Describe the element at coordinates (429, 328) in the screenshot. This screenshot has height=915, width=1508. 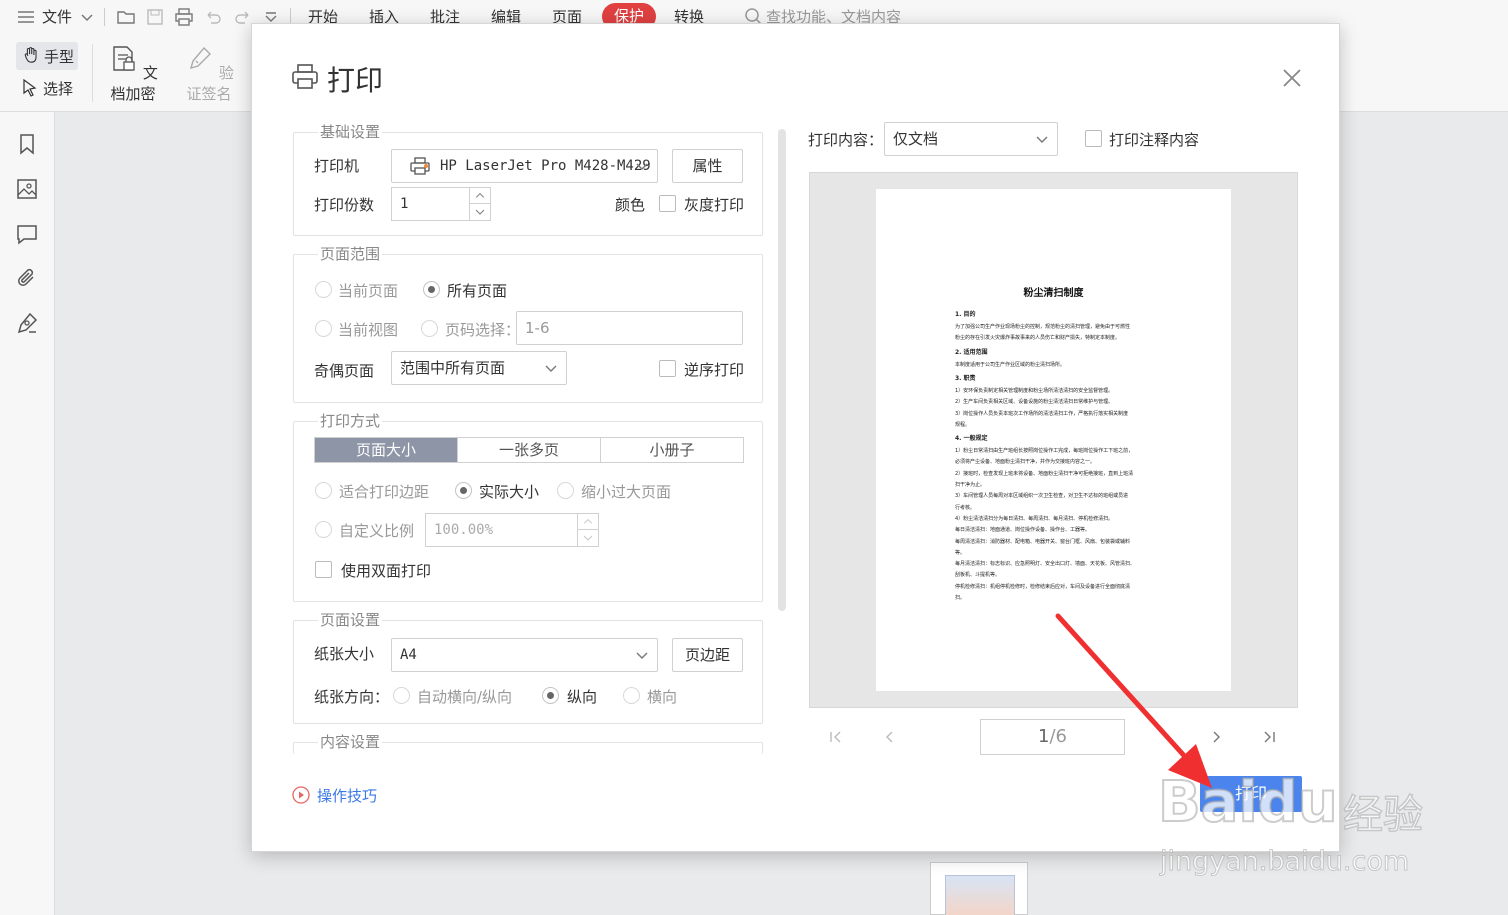
I see `page-select-radio` at that location.